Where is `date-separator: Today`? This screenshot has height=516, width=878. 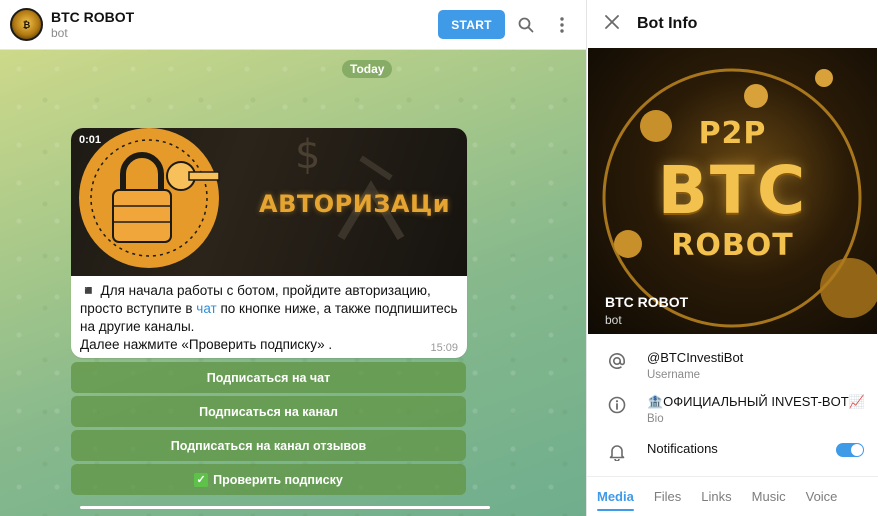
date-separator: Today is located at coordinates (367, 69).